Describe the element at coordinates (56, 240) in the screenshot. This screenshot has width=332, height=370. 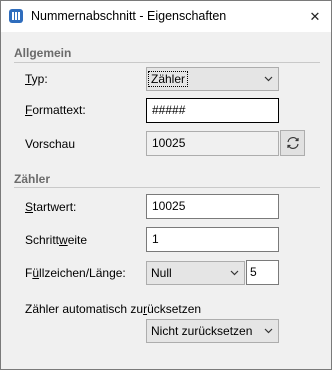
I see `step-label: Schrittweite` at that location.